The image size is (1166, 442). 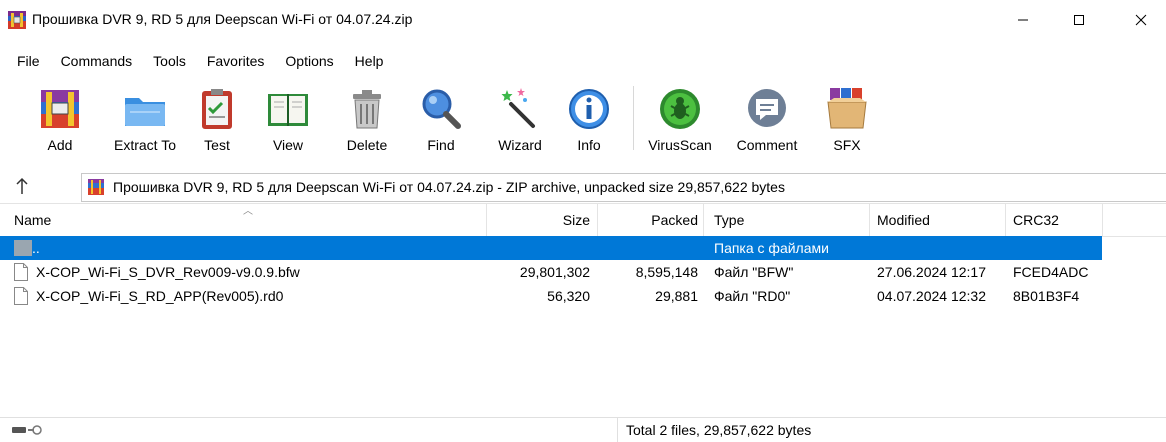 I want to click on delete-button: Delete, so click(x=367, y=120).